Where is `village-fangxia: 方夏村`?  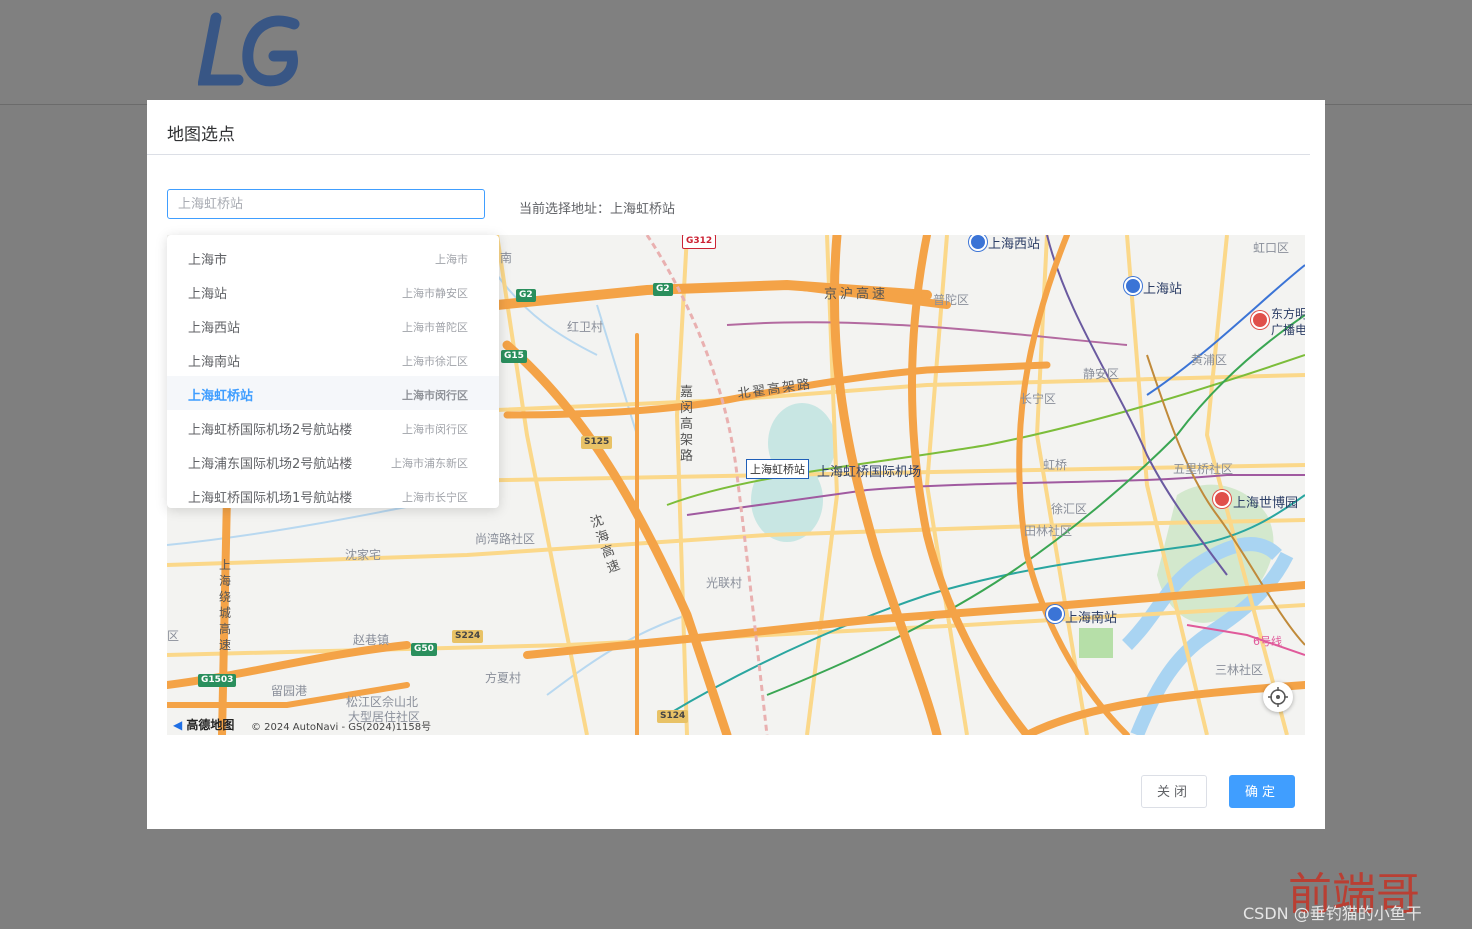 village-fangxia: 方夏村 is located at coordinates (503, 678).